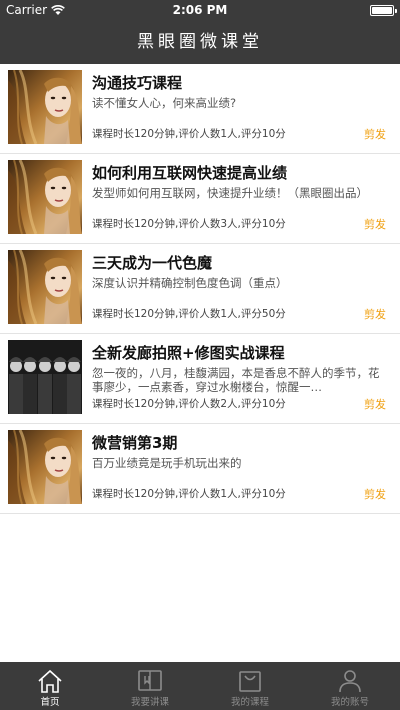 The image size is (400, 710). What do you see at coordinates (230, 193) in the screenshot?
I see `course-description: 发型师如何用互联网，快速提升业绩！（黑眼圈出品）` at bounding box center [230, 193].